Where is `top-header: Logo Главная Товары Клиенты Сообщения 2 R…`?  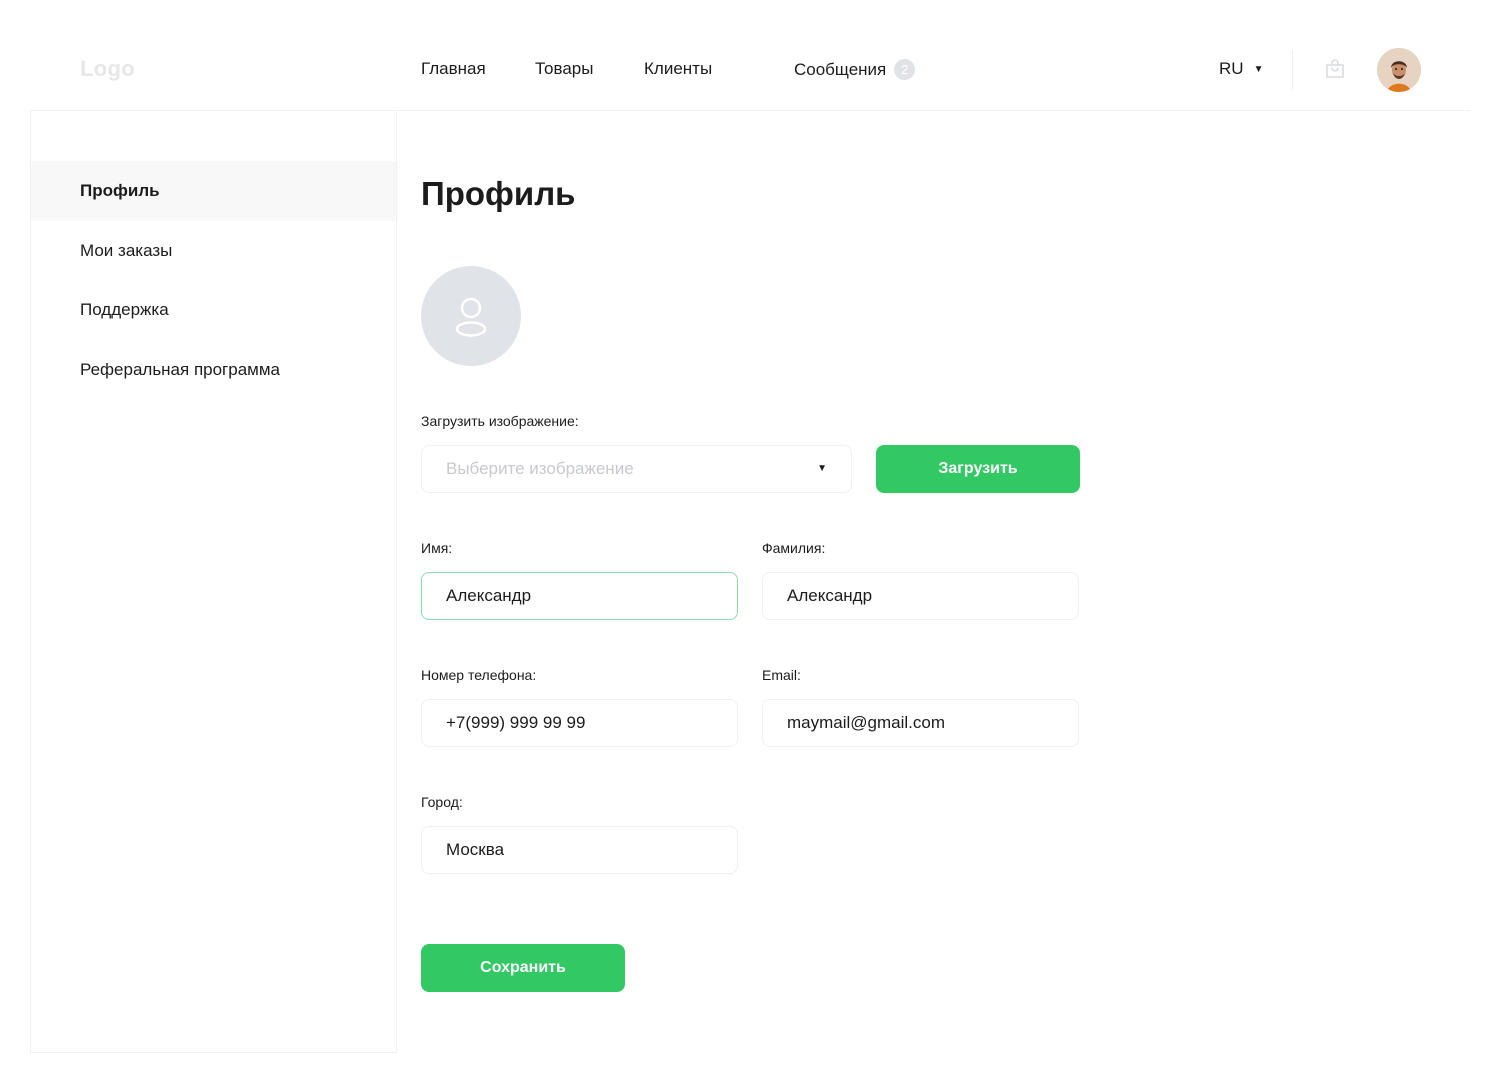 top-header: Logo Главная Товары Клиенты Сообщения 2 R… is located at coordinates (750, 55).